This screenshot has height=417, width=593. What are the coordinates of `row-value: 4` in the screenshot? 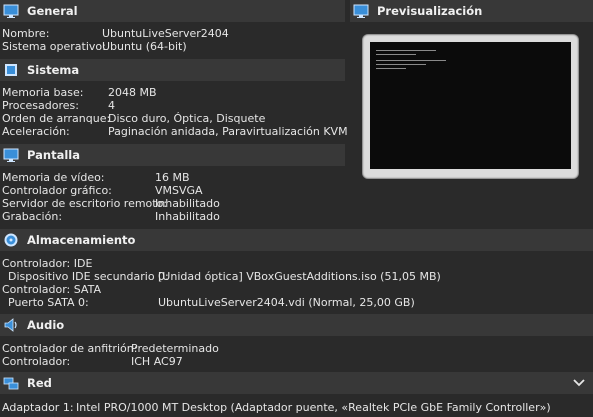 It's located at (111, 105).